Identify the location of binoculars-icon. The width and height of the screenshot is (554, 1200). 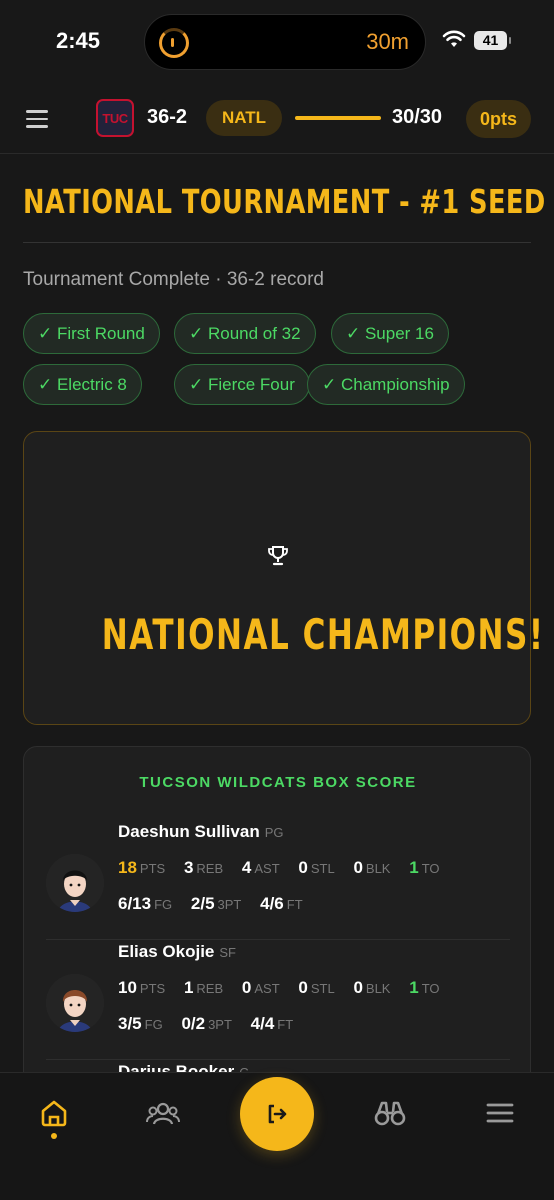
(390, 1113).